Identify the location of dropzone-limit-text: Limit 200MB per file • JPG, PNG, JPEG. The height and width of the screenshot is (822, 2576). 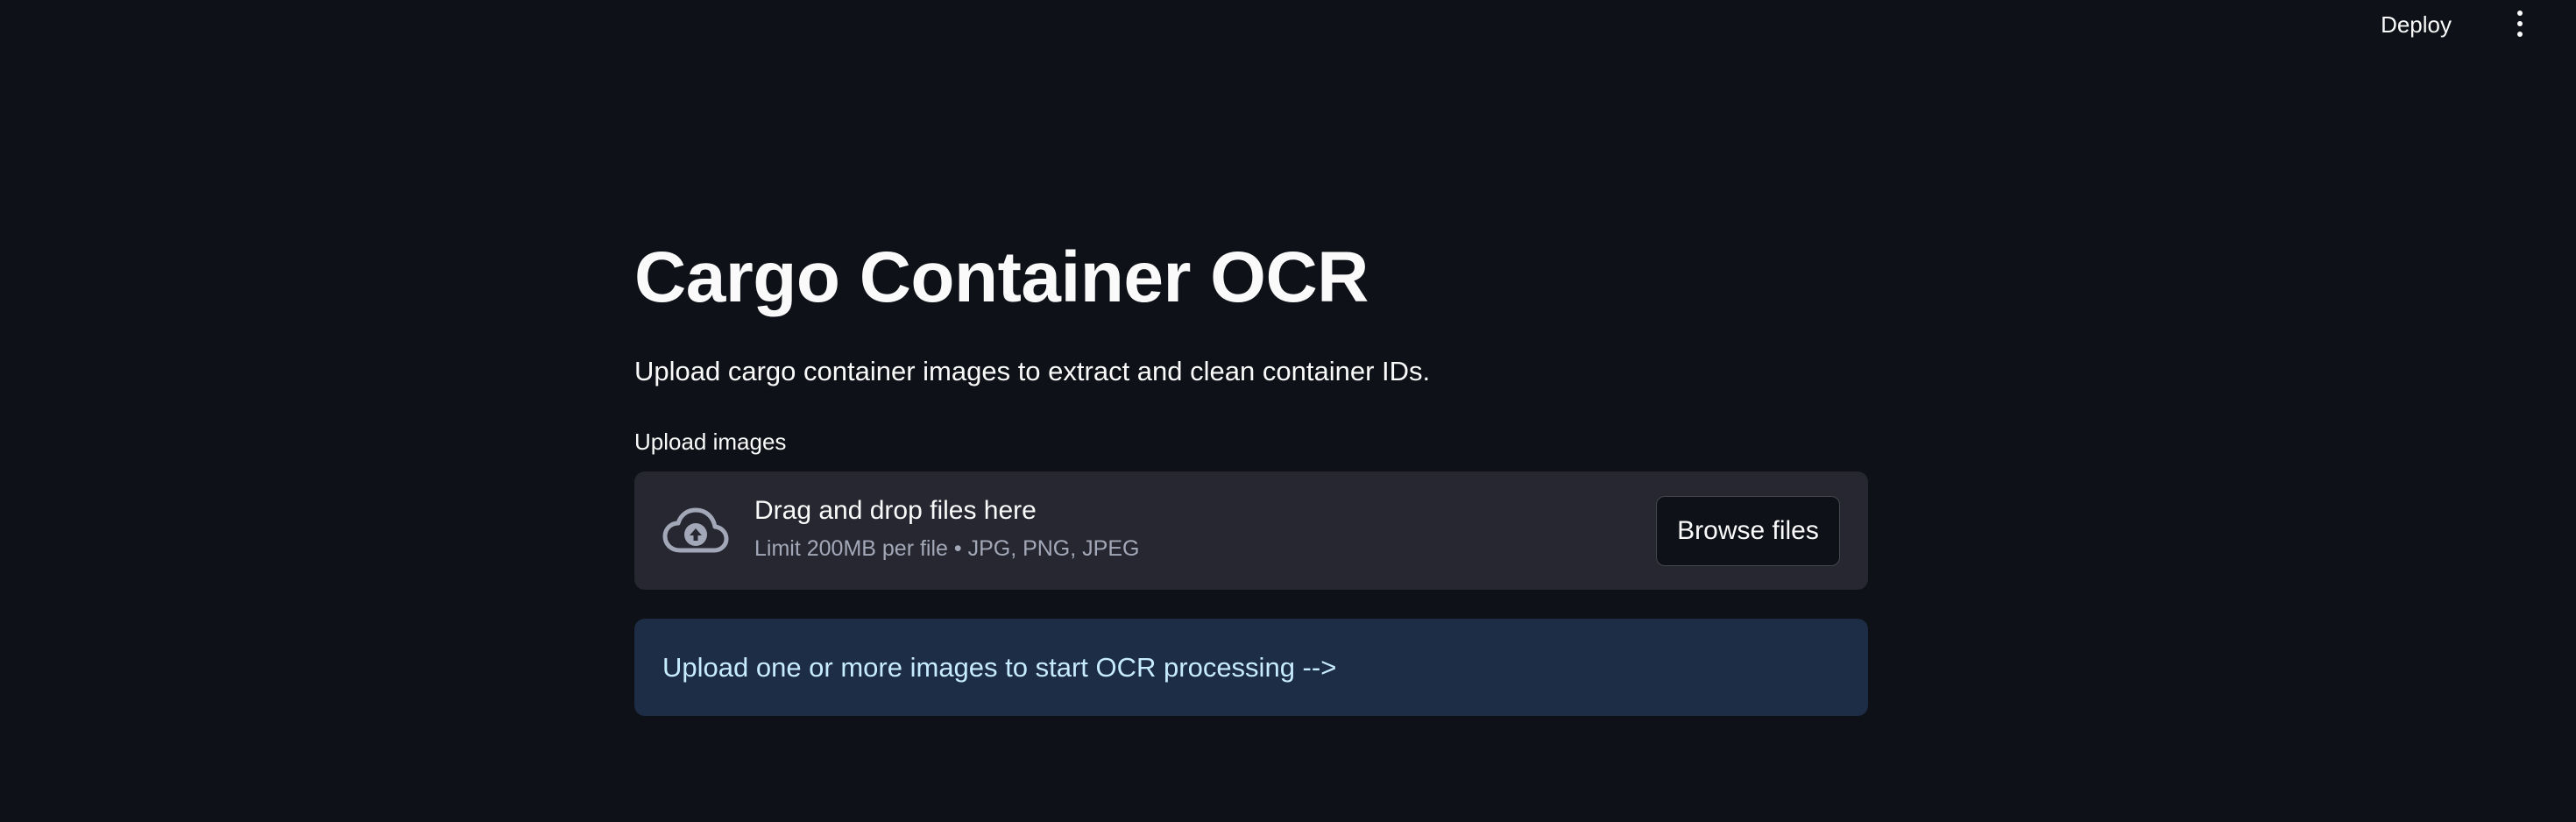
(947, 548).